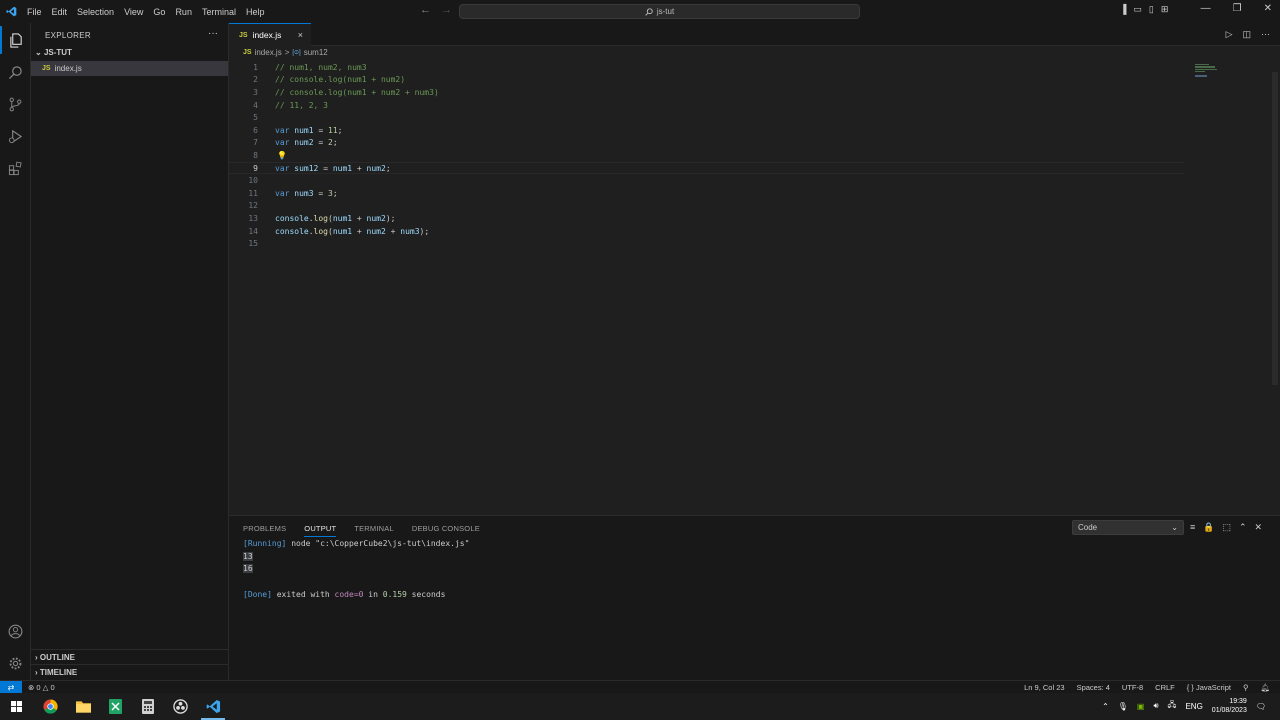 Image resolution: width=1280 pixels, height=720 pixels. Describe the element at coordinates (1237, 8) in the screenshot. I see `restore-icon: ❐` at that location.